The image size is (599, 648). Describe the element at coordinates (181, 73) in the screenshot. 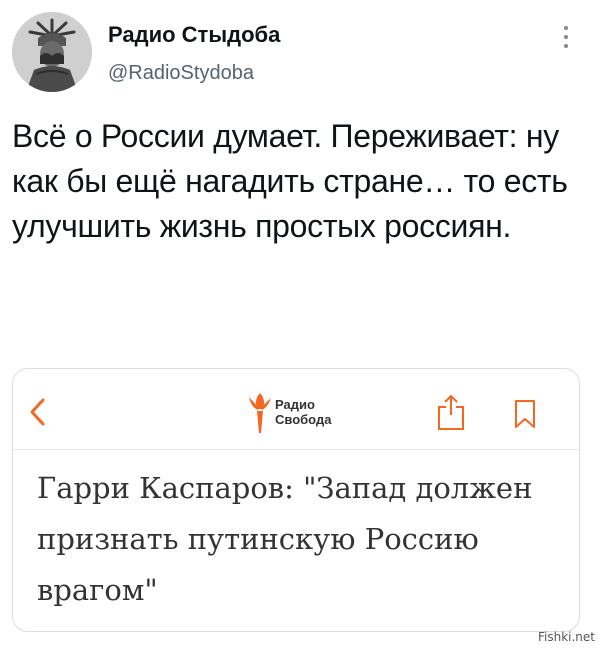

I see `author-handle: @RadioStydoba` at that location.